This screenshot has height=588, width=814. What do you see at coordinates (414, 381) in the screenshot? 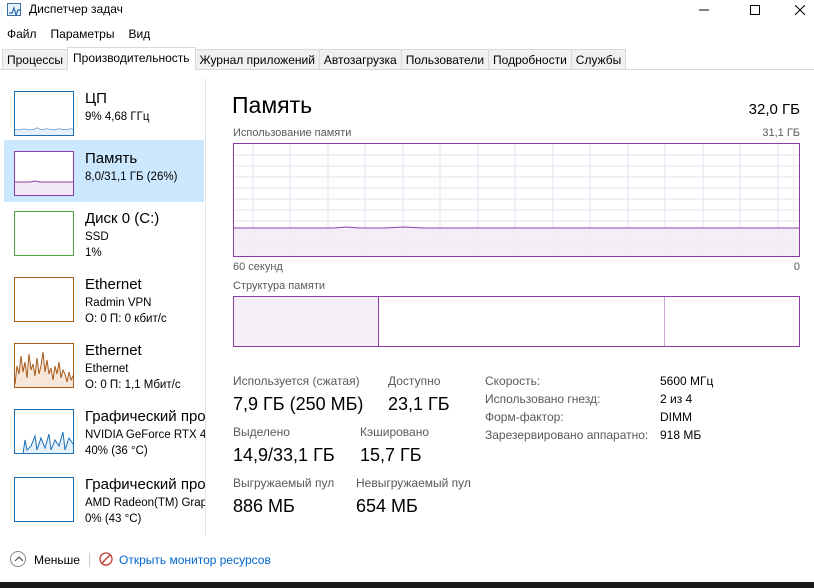
I see `available-label: Доступно` at bounding box center [414, 381].